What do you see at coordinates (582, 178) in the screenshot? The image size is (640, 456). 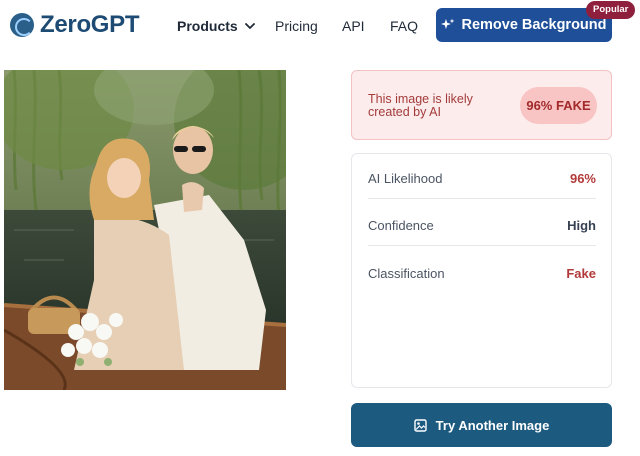 I see `stat-value: 96%` at bounding box center [582, 178].